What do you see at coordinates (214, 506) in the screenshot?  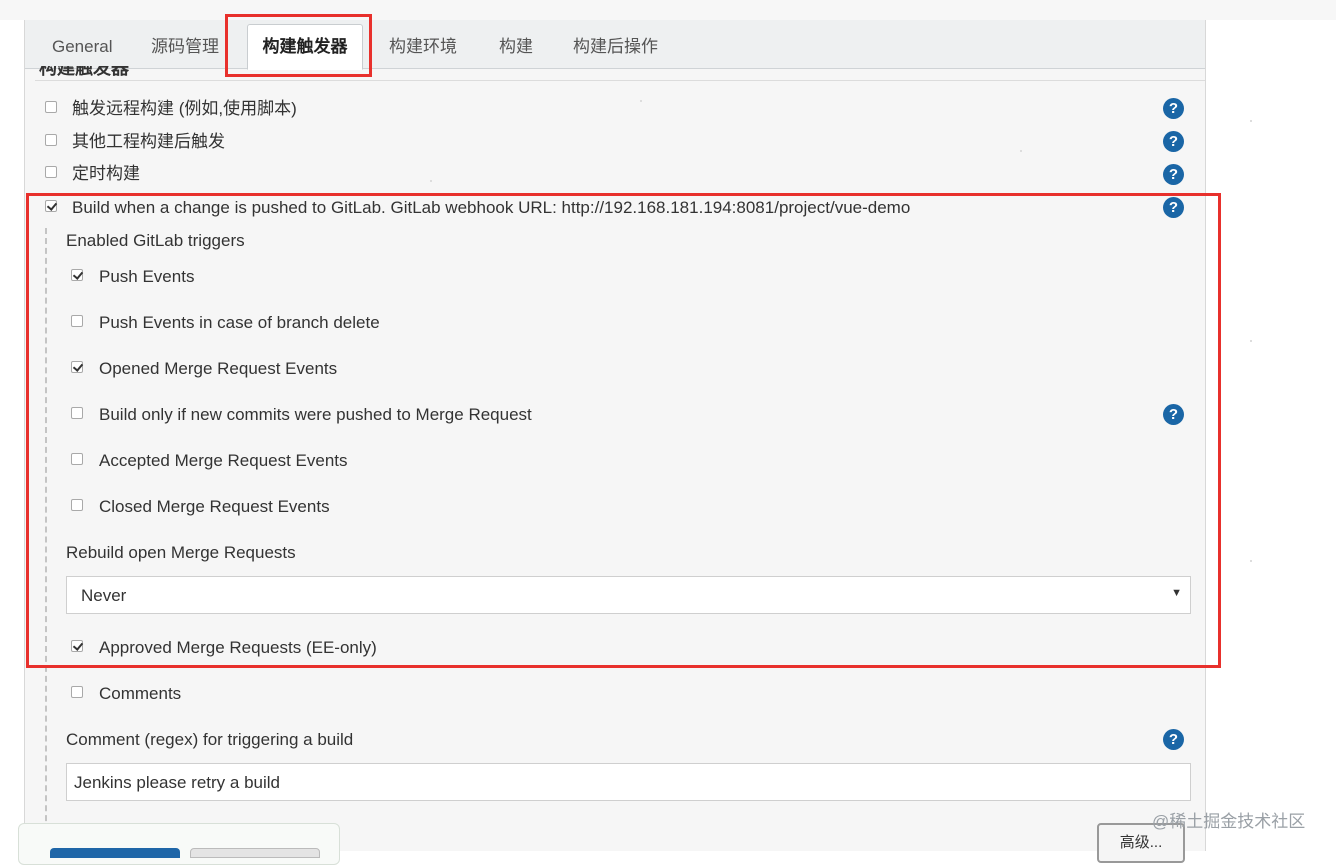 I see `closed-mr-events-label: Closed Merge Request Events` at bounding box center [214, 506].